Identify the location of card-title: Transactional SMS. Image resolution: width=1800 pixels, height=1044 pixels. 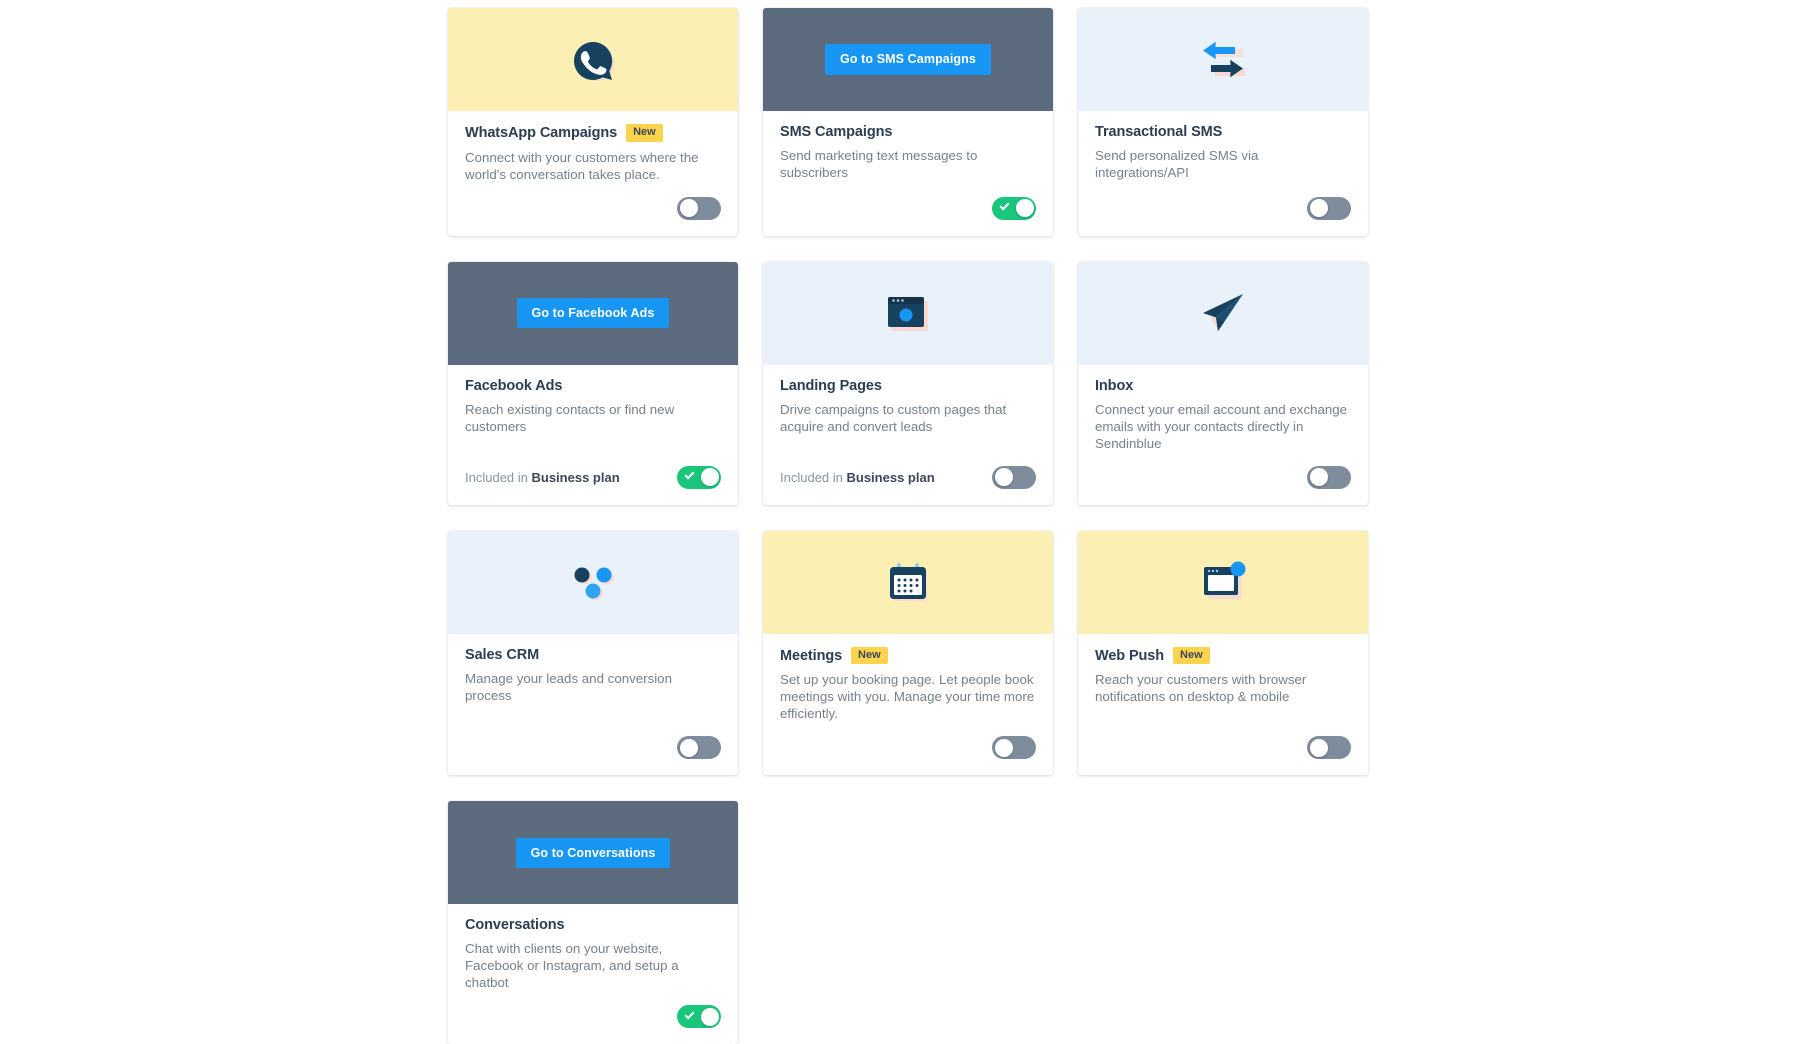
(1159, 132).